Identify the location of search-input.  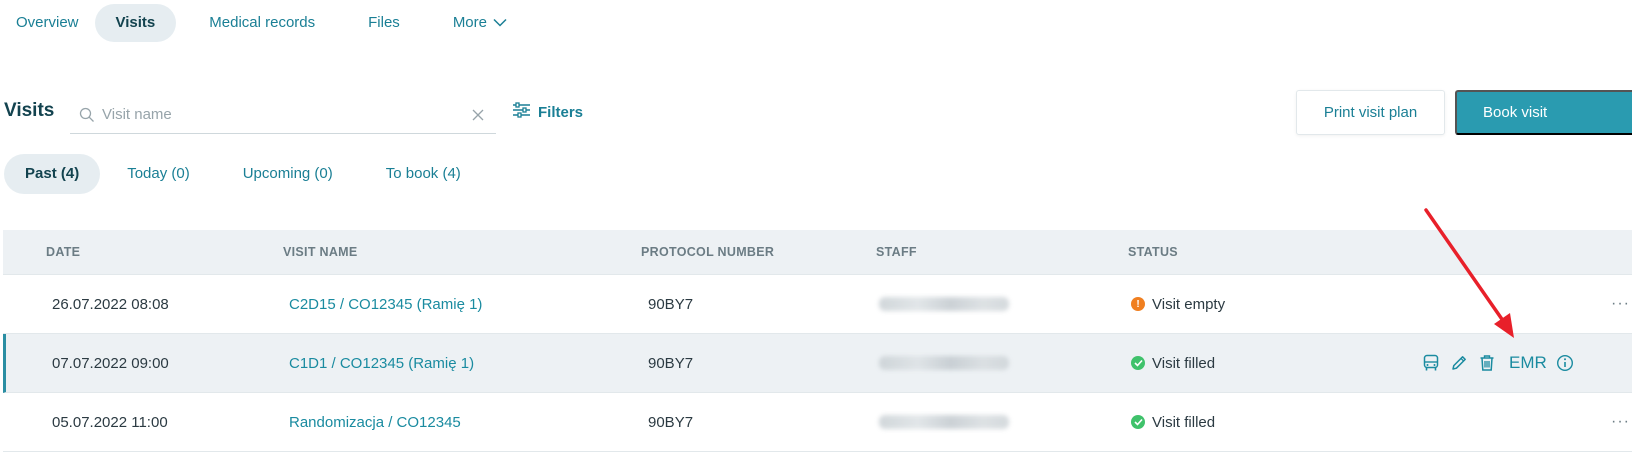
(285, 114).